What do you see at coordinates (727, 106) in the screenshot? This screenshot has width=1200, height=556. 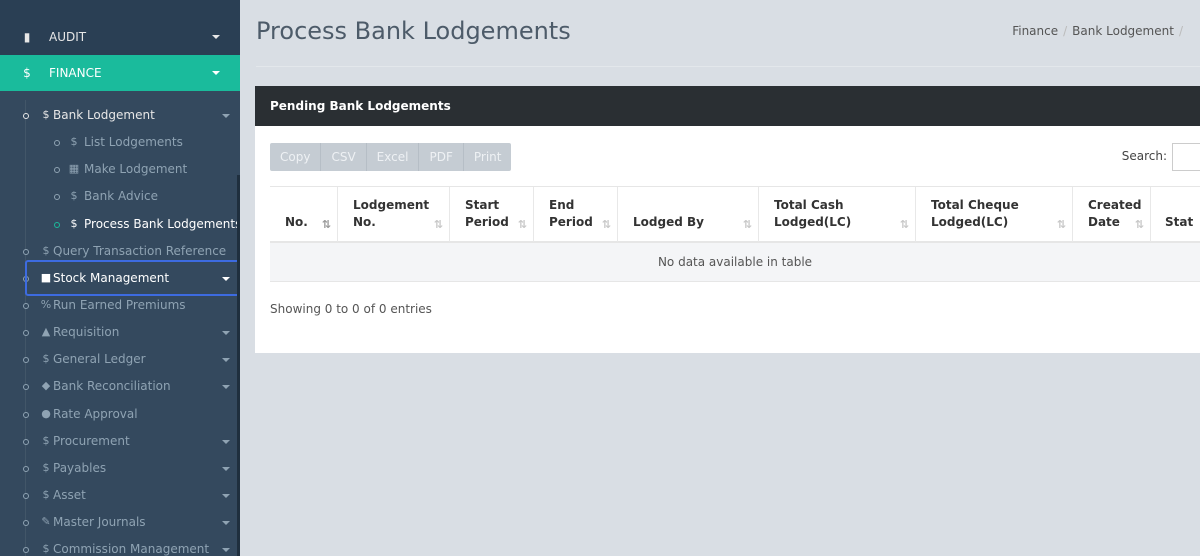 I see `panel-title: Pending Bank Lodgements` at bounding box center [727, 106].